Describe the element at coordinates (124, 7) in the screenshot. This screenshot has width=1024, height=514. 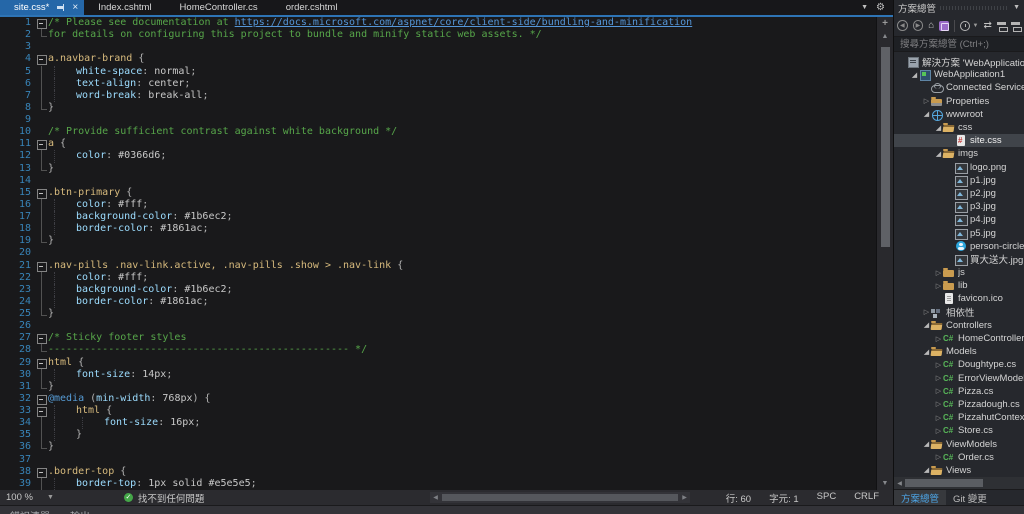
I see `document-tab: Index.cshtml` at that location.